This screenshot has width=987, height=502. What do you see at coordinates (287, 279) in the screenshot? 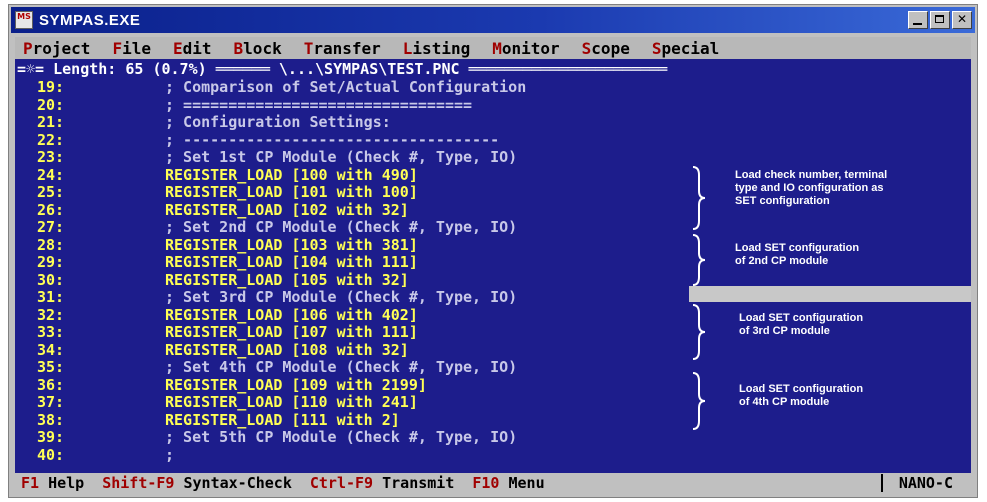
I see `code-statement: REGISTER_LOAD [105 with 32]` at bounding box center [287, 279].